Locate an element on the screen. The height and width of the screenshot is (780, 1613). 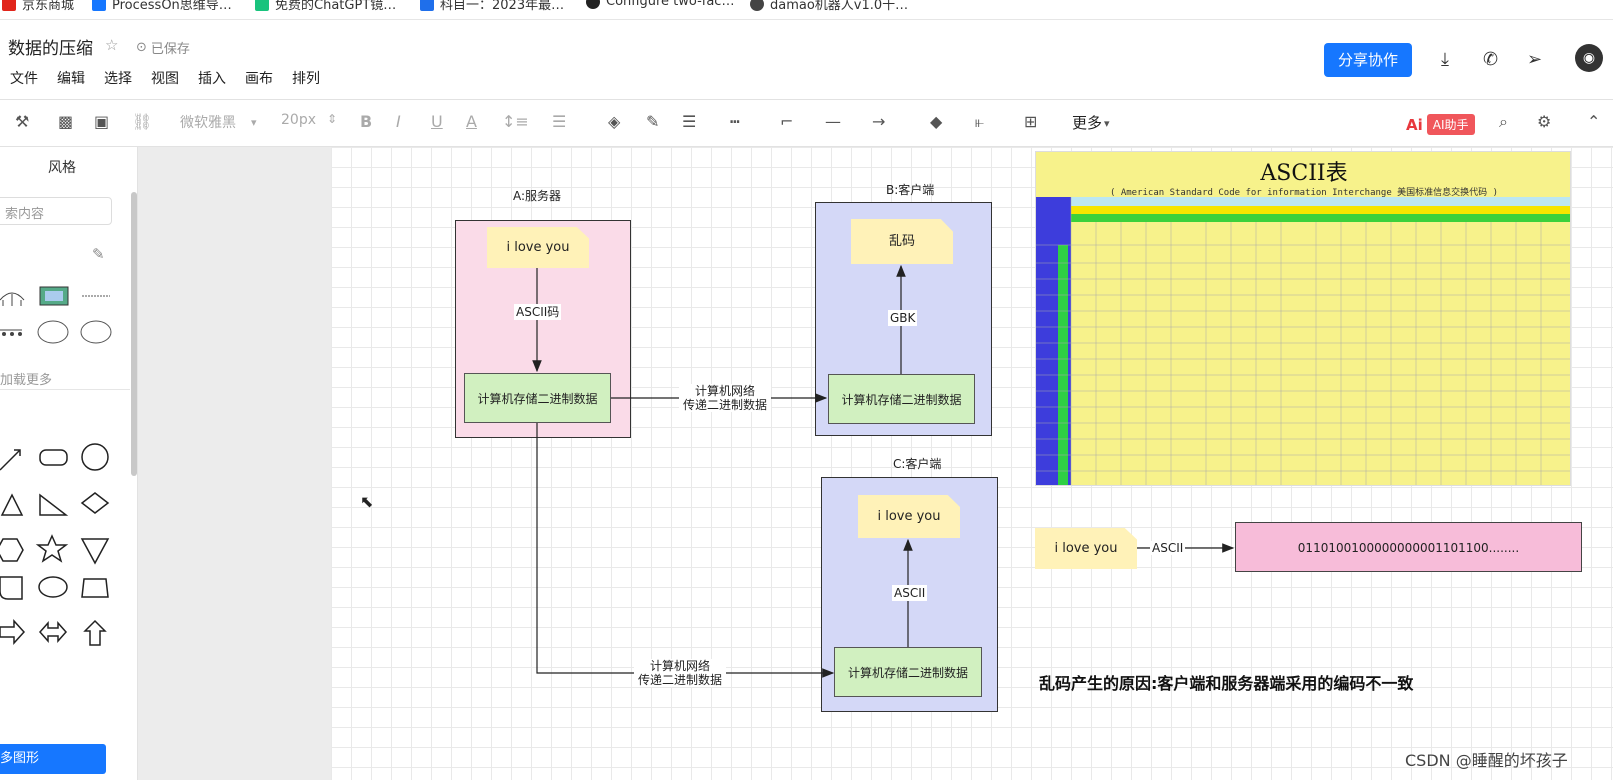
note-encoding-example: i love you is located at coordinates (1086, 548).